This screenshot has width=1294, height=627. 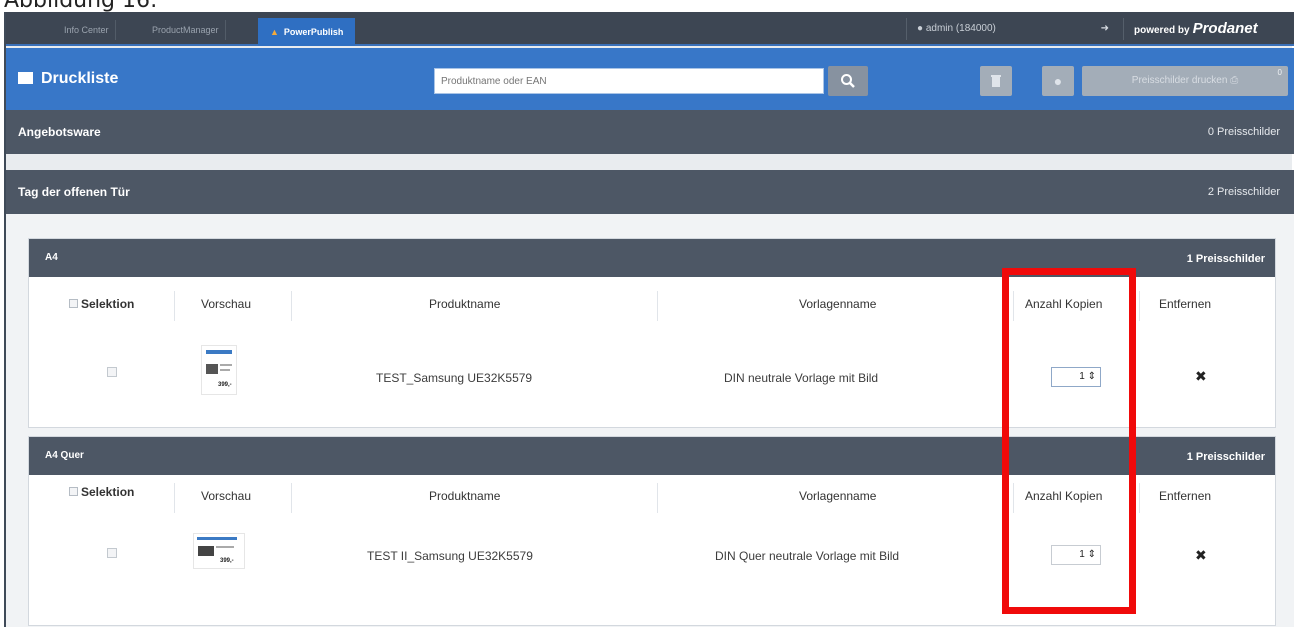 I want to click on print-price-tags-button: Preisschilder drucken ⎙ 0, so click(x=1185, y=81).